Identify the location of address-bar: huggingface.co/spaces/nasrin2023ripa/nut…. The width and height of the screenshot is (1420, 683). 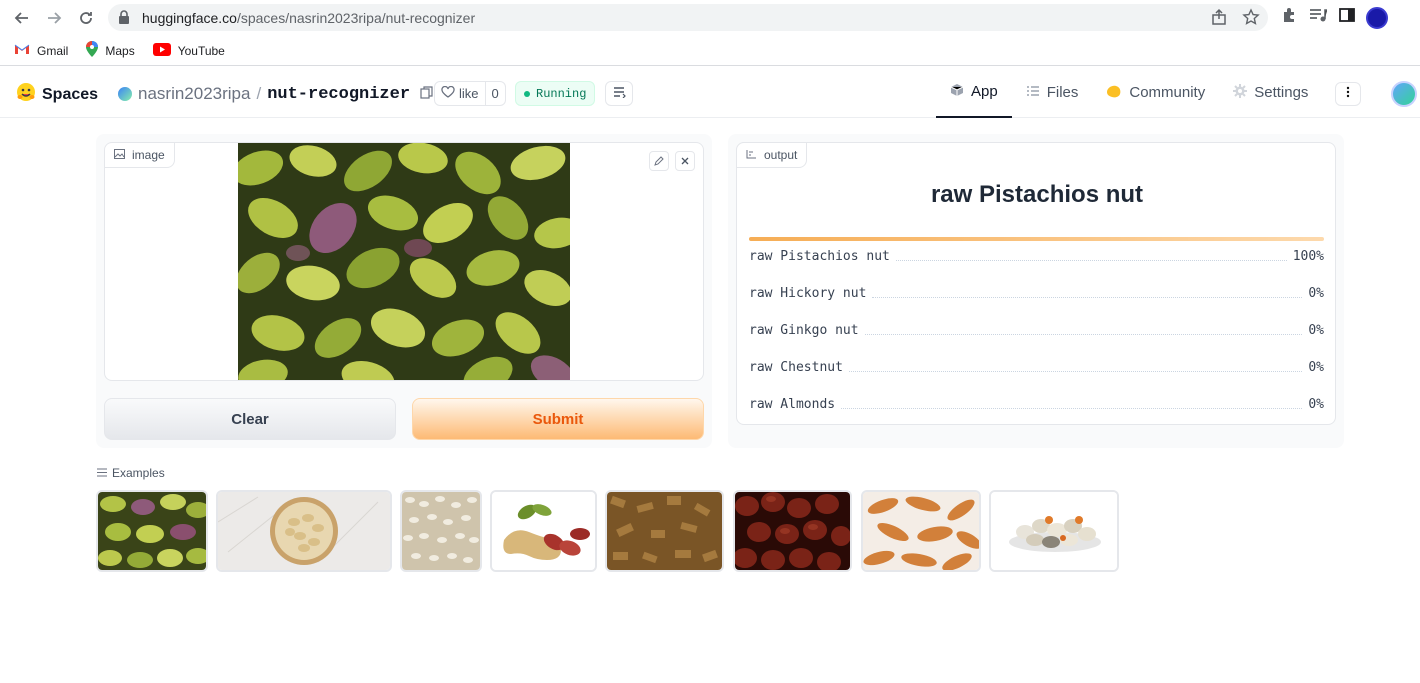
(688, 17).